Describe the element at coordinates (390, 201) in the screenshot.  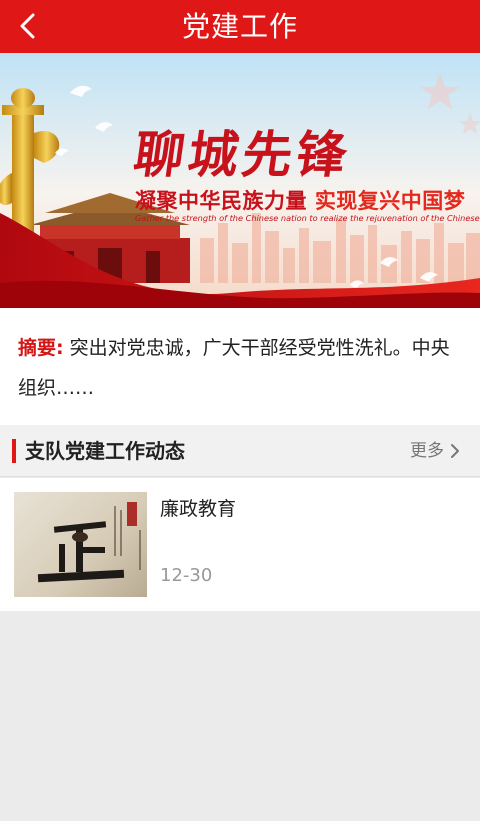
I see `banner-slogan-sub-part2: 实现复兴中国梦` at that location.